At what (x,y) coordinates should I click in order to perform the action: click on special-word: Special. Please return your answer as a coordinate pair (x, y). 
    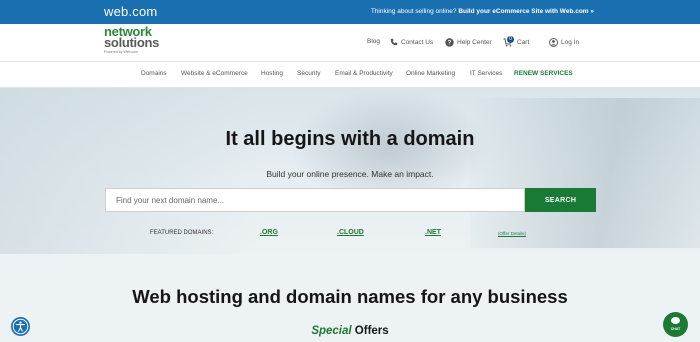
    Looking at the image, I should click on (331, 331).